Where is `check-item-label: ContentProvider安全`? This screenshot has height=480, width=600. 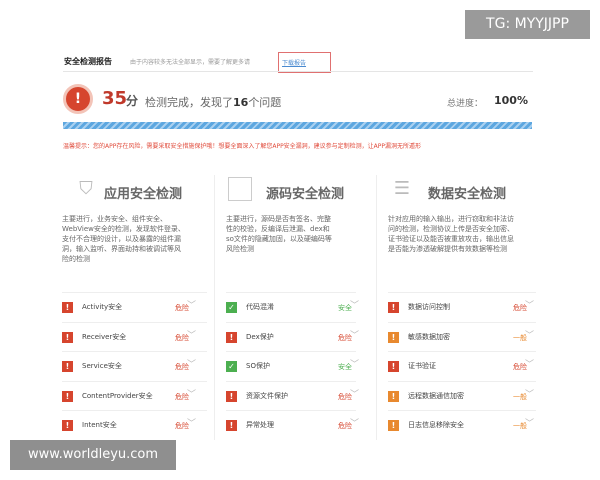 check-item-label: ContentProvider安全 is located at coordinates (117, 395).